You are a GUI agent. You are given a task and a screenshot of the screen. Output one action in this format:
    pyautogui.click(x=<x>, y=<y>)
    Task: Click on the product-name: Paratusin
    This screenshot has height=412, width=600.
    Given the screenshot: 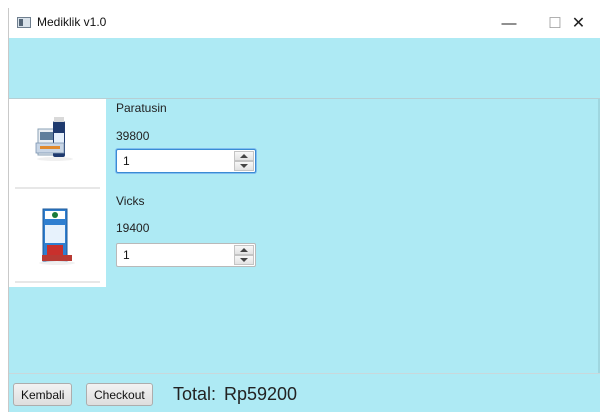 What is the action you would take?
    pyautogui.click(x=141, y=108)
    